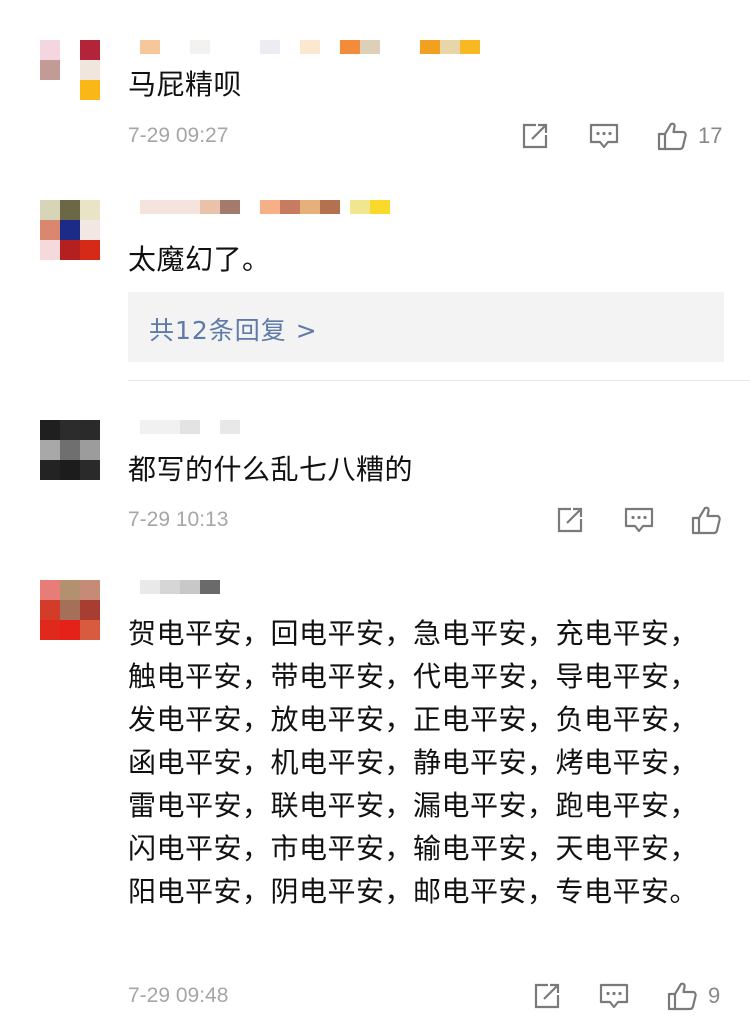 Image resolution: width=750 pixels, height=1026 pixels. I want to click on comment-icon, so click(614, 996).